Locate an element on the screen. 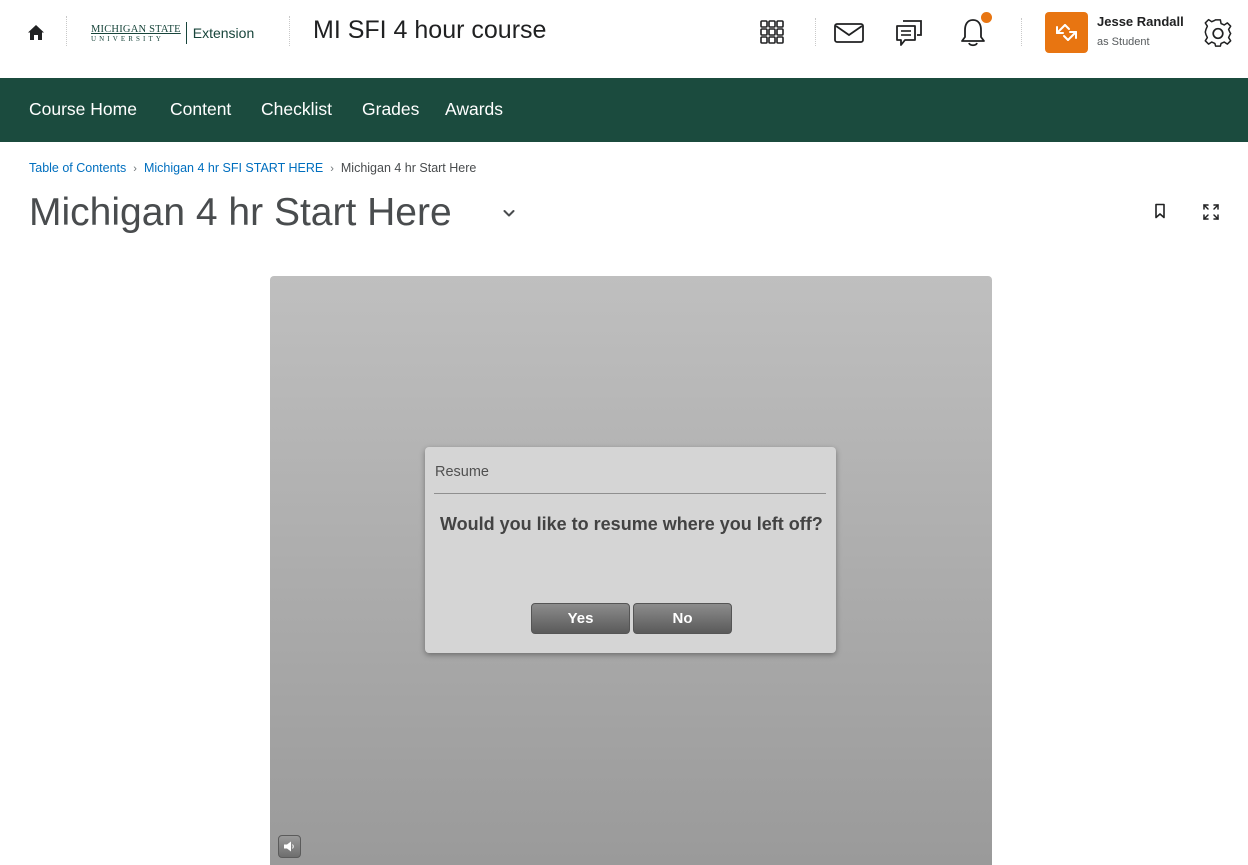 This screenshot has width=1248, height=865. logo-divider is located at coordinates (186, 33).